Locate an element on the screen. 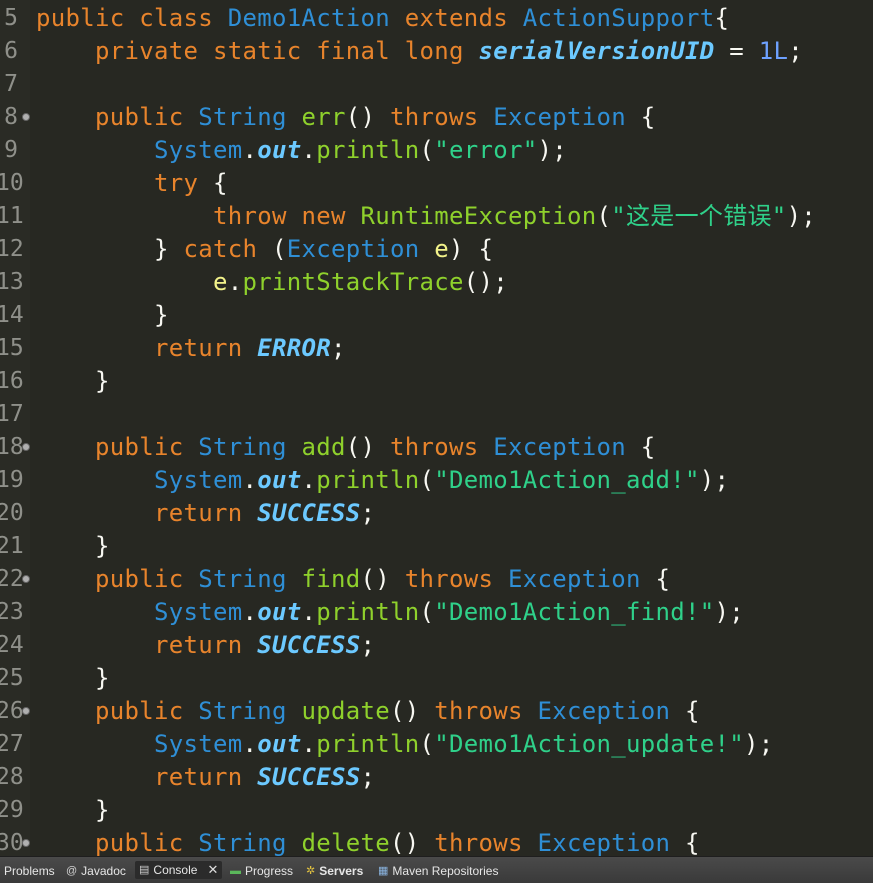  line-number: 14 is located at coordinates (12, 315).